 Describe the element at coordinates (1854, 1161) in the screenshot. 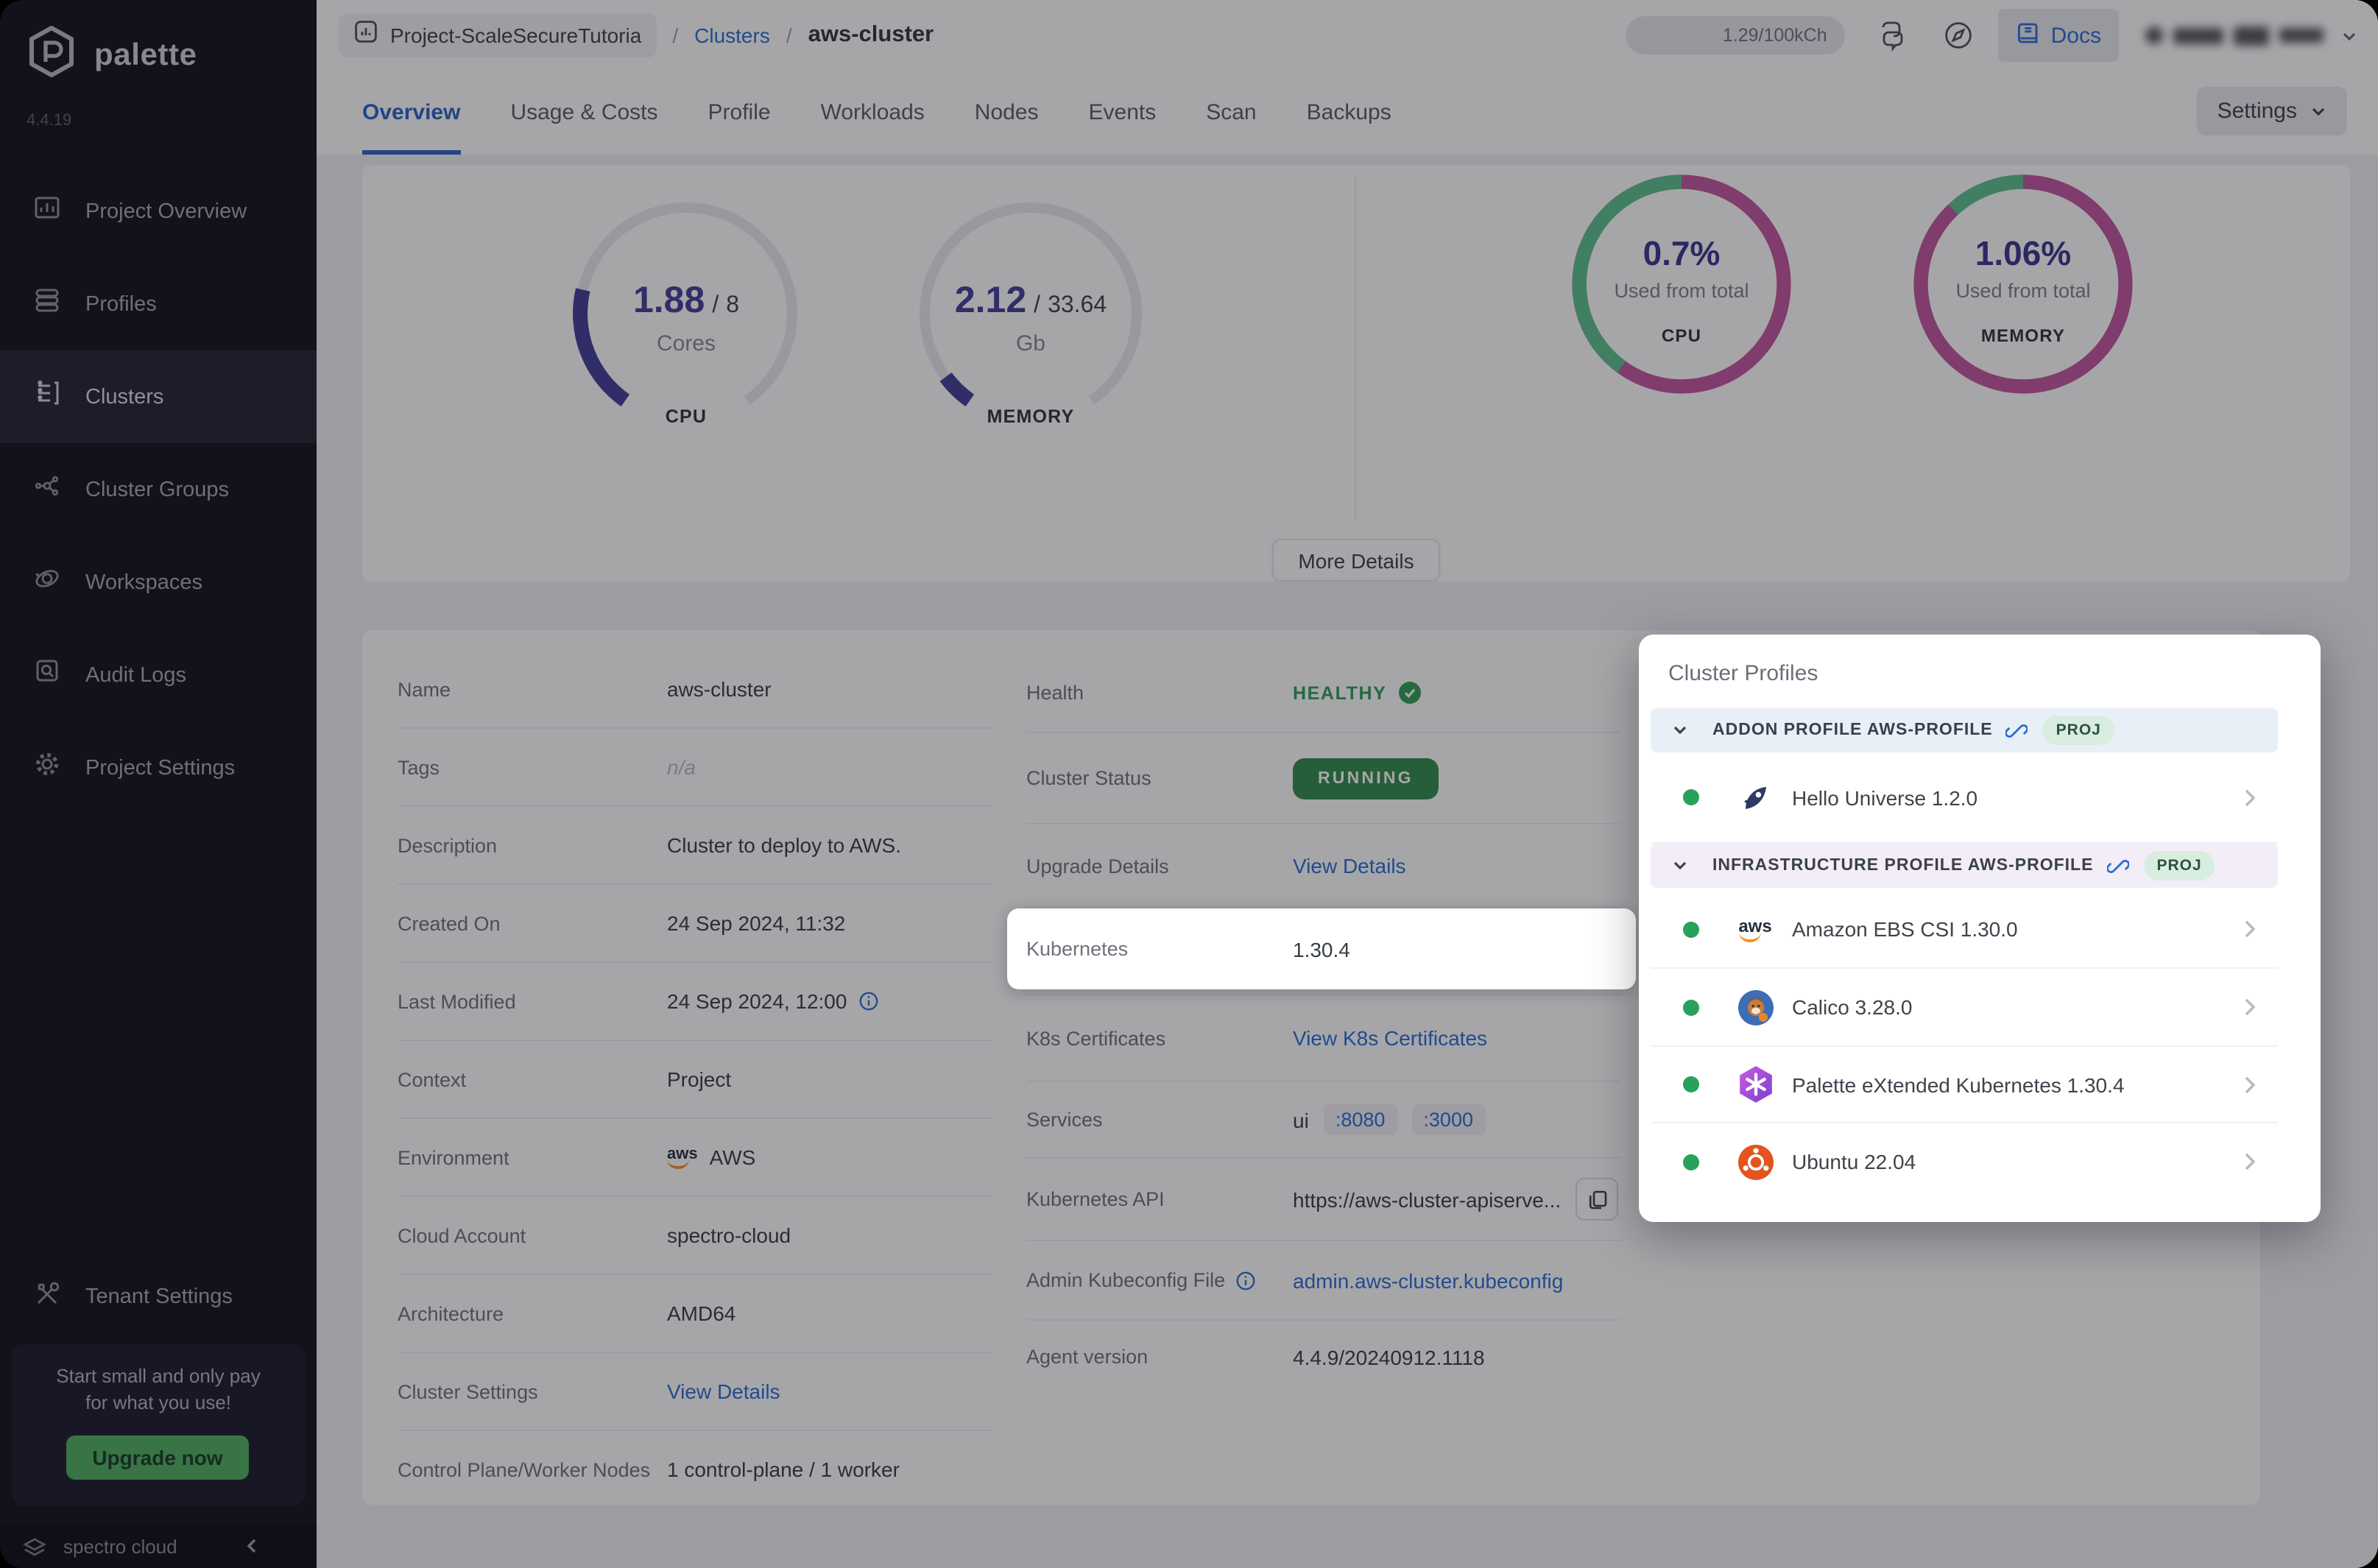

I see `profile-layer-name: Ubuntu 22.04` at that location.